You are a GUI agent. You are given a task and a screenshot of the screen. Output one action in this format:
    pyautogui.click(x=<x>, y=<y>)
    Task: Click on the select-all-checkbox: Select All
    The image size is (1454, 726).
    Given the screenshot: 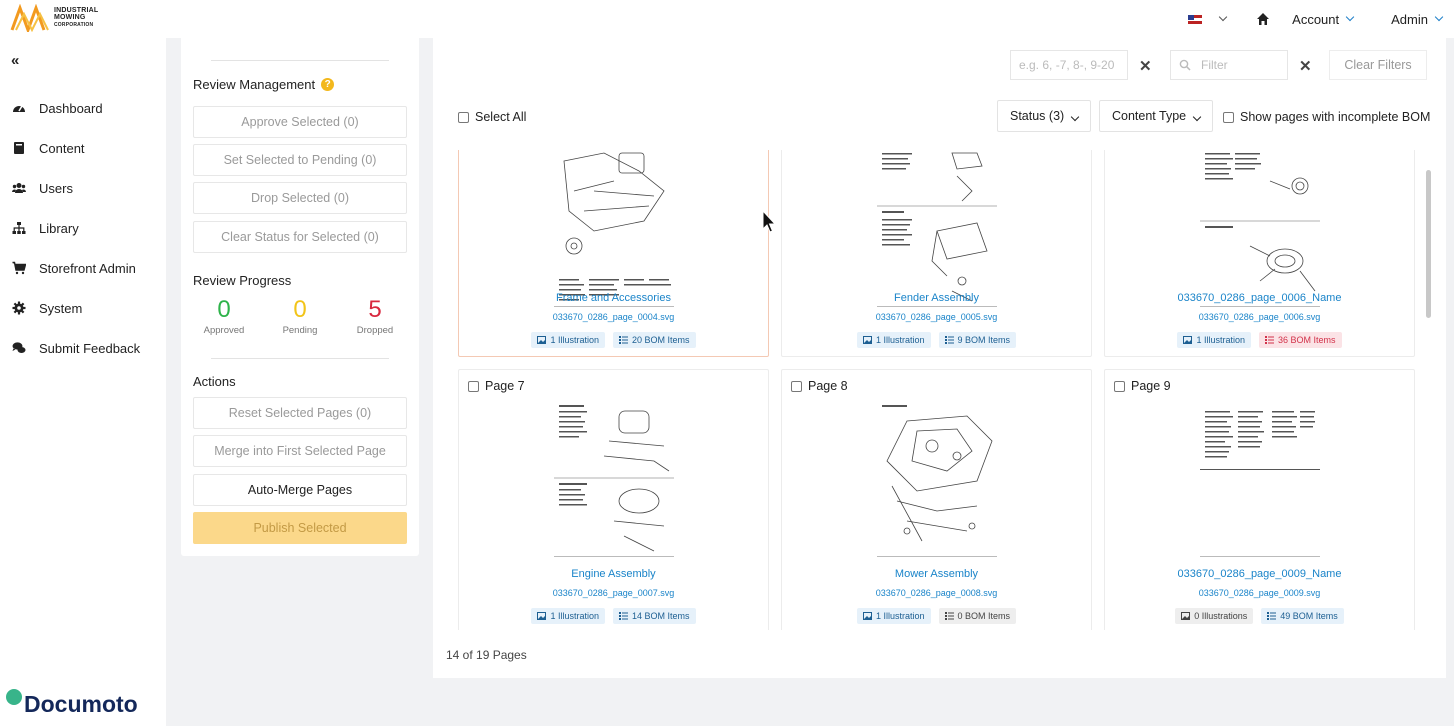 What is the action you would take?
    pyautogui.click(x=492, y=117)
    